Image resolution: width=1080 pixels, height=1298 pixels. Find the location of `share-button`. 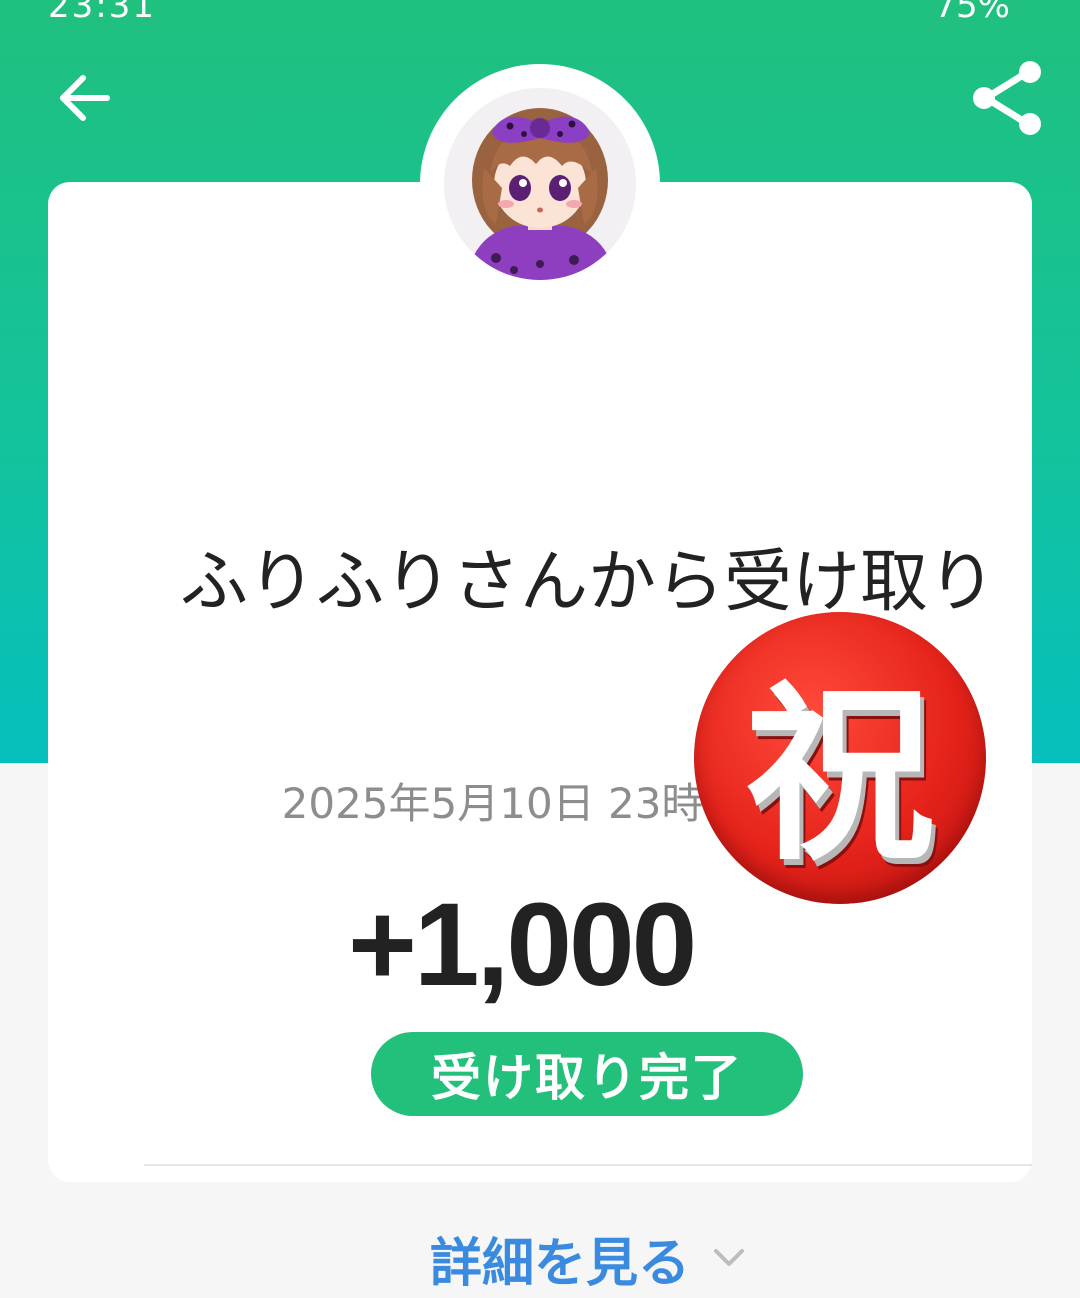

share-button is located at coordinates (1008, 98).